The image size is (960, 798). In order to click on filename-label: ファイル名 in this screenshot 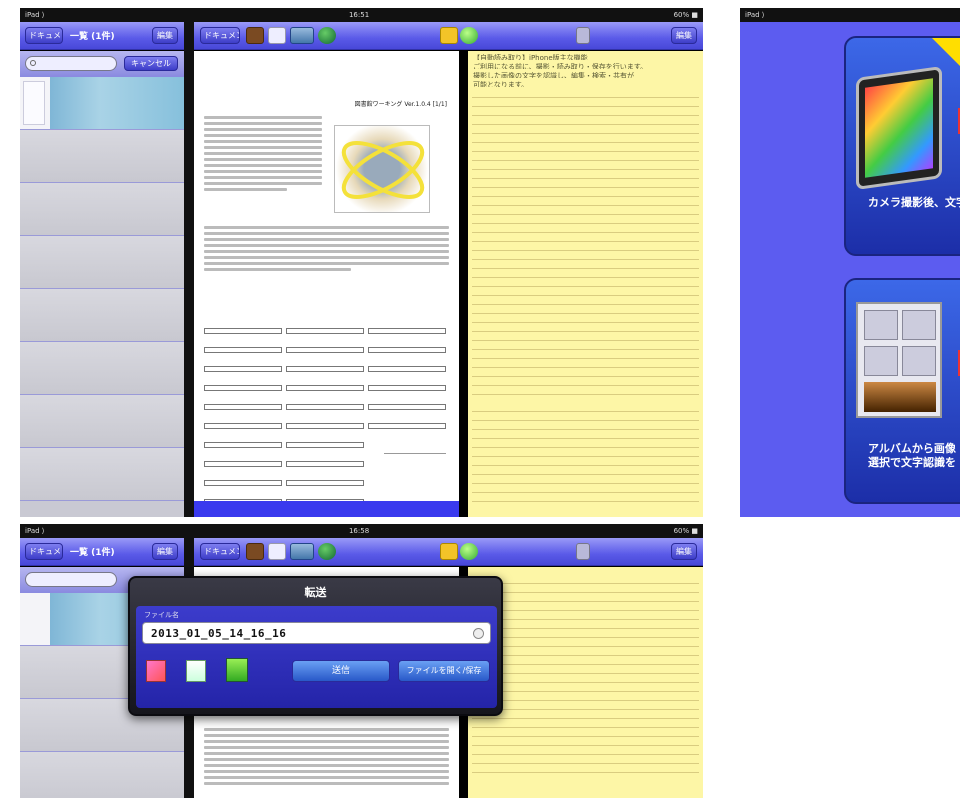, I will do `click(161, 615)`.